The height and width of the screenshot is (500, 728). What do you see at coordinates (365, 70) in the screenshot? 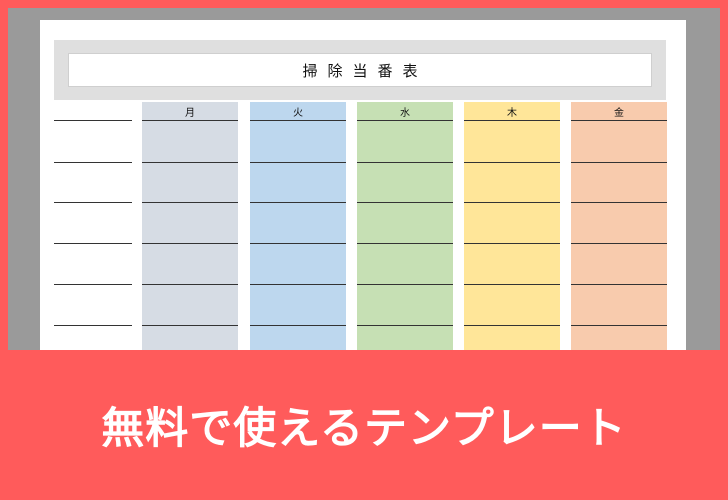
I see `sheet-title: 掃除当番表` at bounding box center [365, 70].